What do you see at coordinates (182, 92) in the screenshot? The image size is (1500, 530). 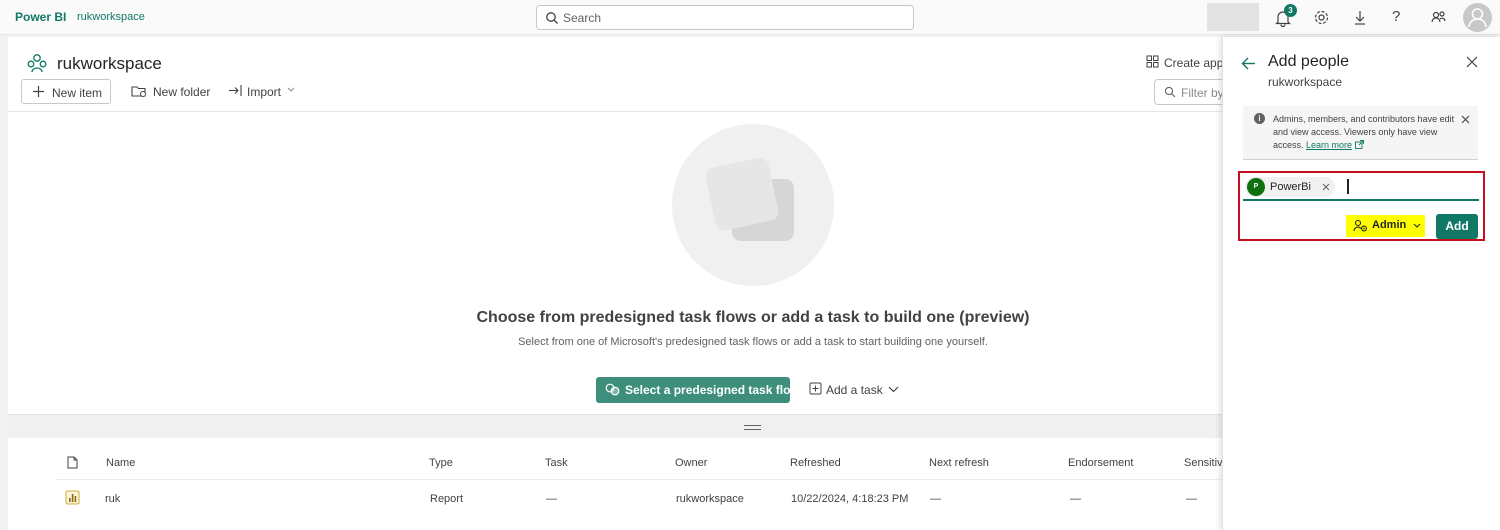 I see `new-folder-label: New folder` at bounding box center [182, 92].